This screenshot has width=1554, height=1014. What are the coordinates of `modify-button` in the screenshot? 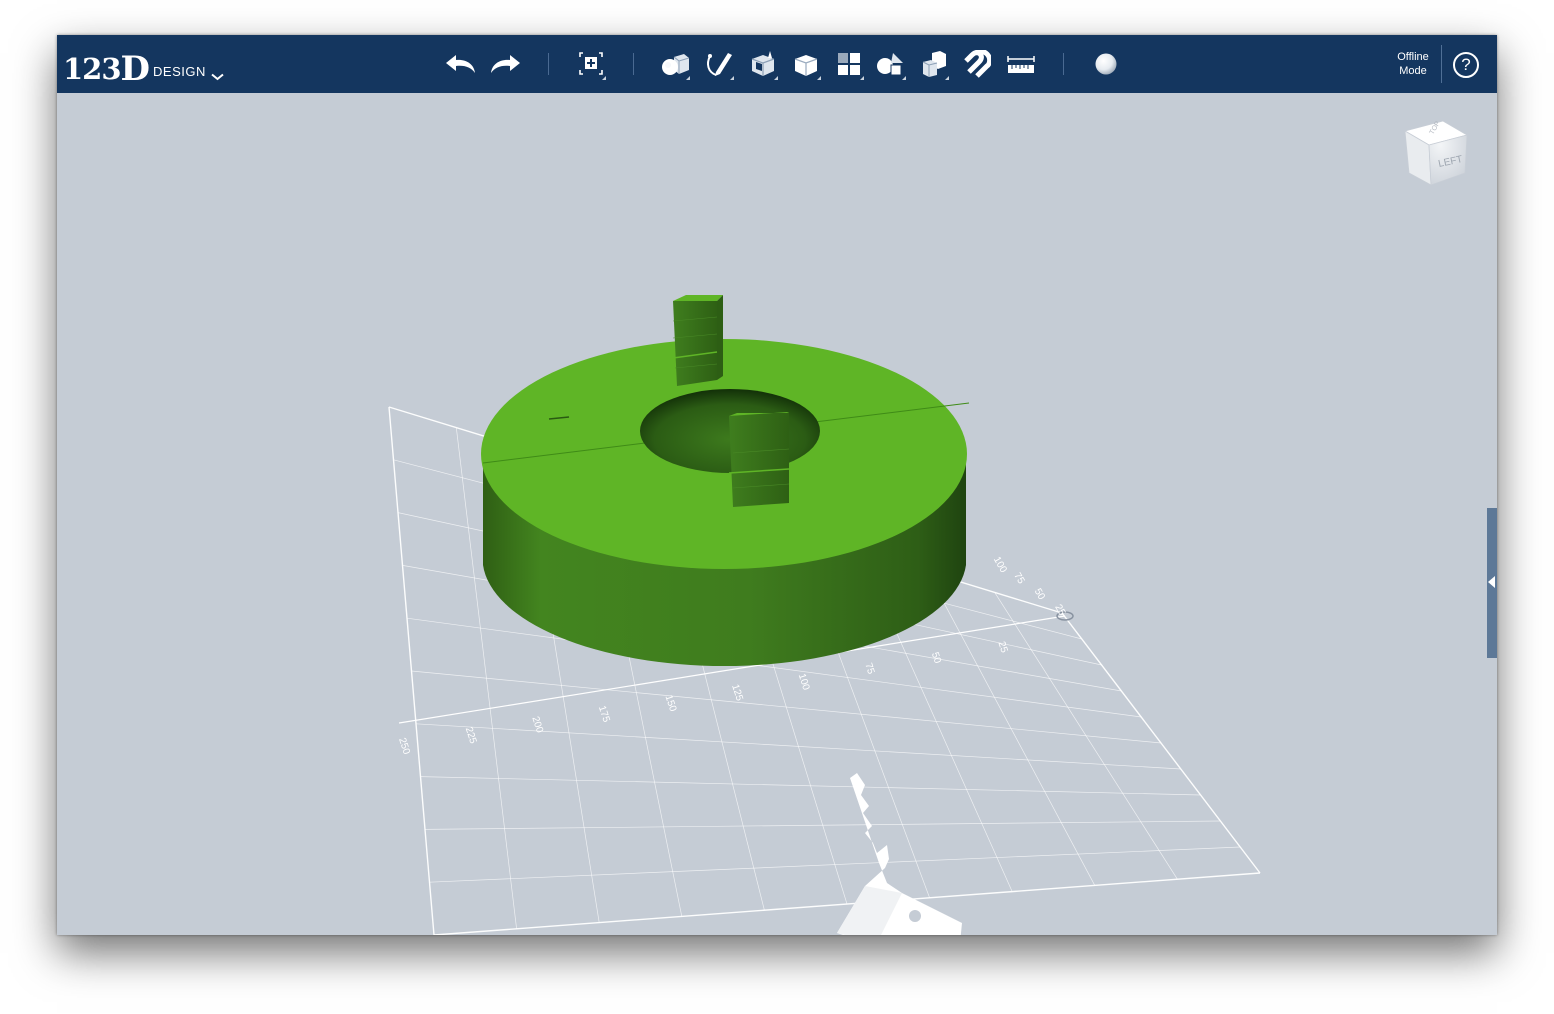 It's located at (806, 64).